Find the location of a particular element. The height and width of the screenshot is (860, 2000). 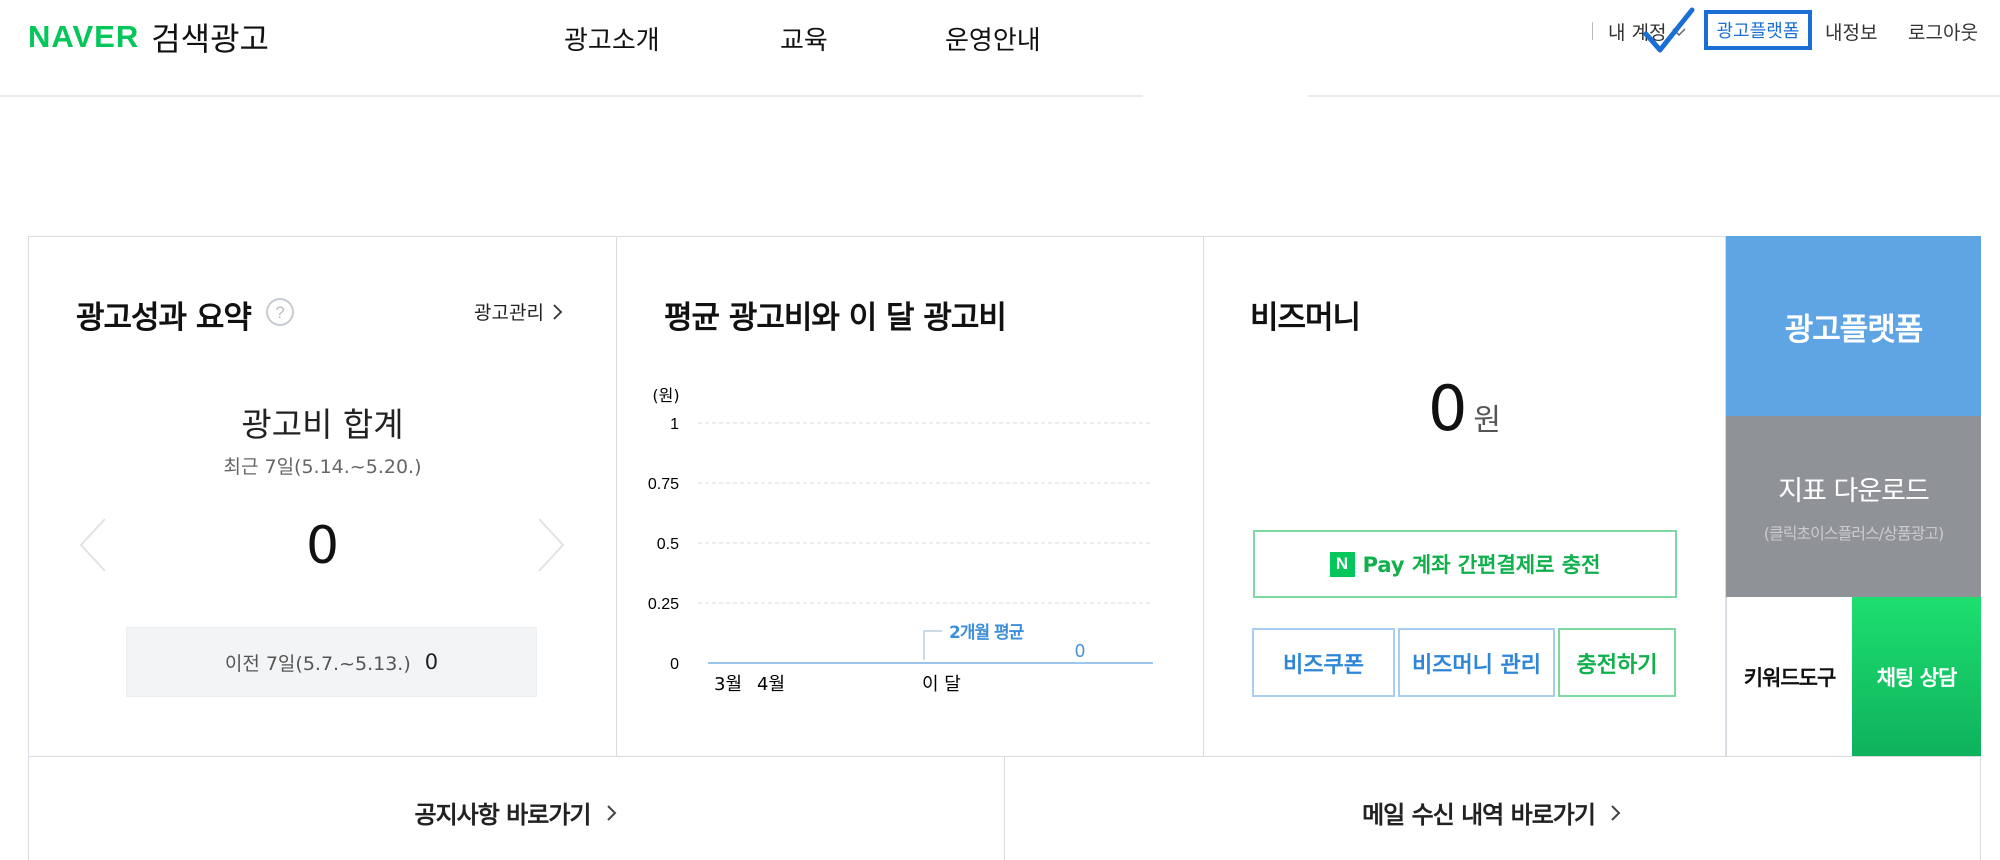

nav-education: 교육 is located at coordinates (804, 38).